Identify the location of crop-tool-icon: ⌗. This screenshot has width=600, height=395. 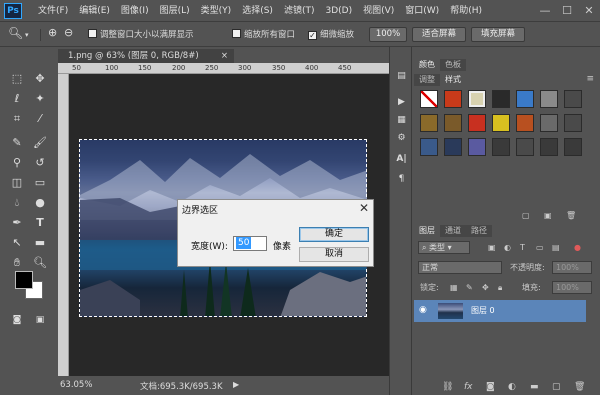
(17, 119).